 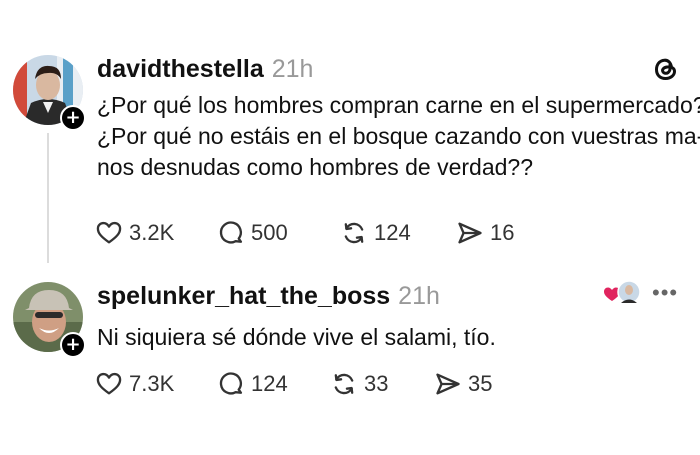 I want to click on reply-button: 124, so click(x=273, y=384).